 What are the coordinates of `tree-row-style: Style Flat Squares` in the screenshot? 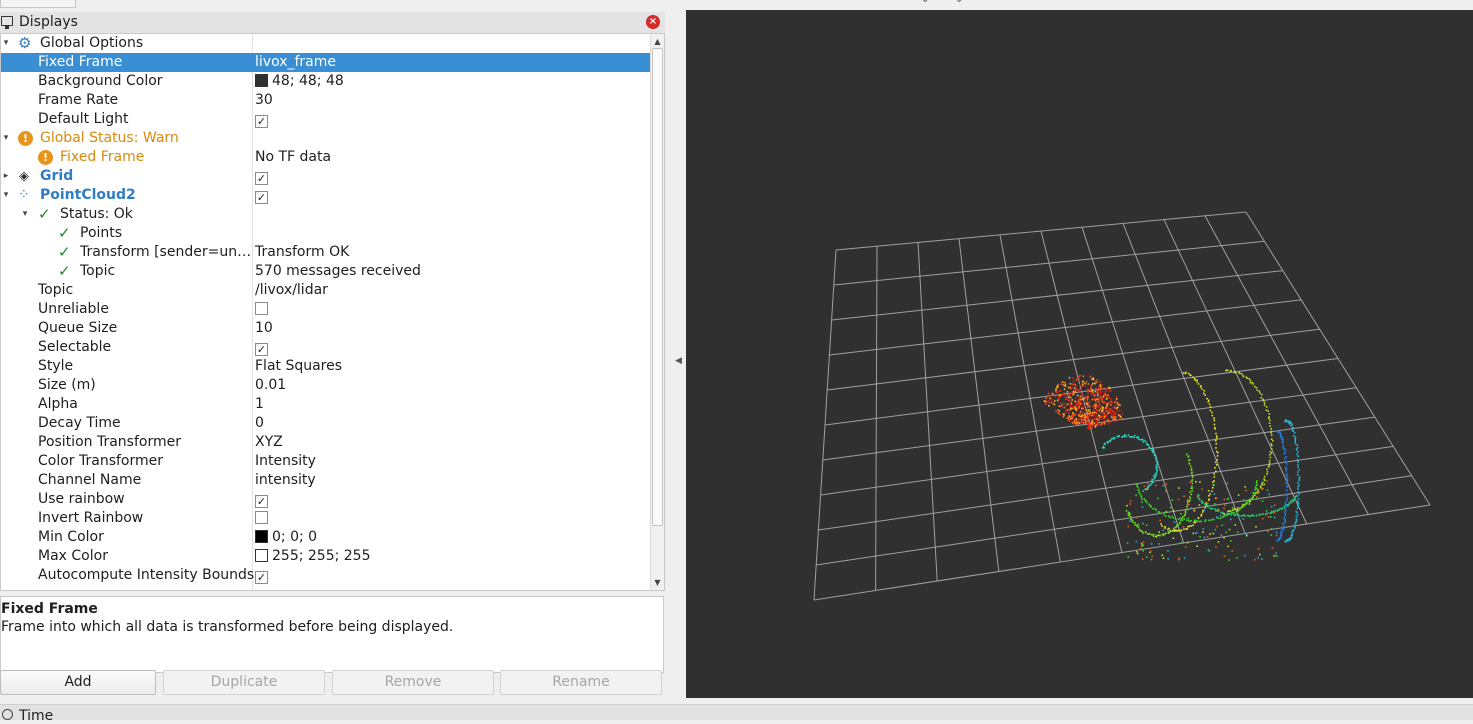 It's located at (325, 366).